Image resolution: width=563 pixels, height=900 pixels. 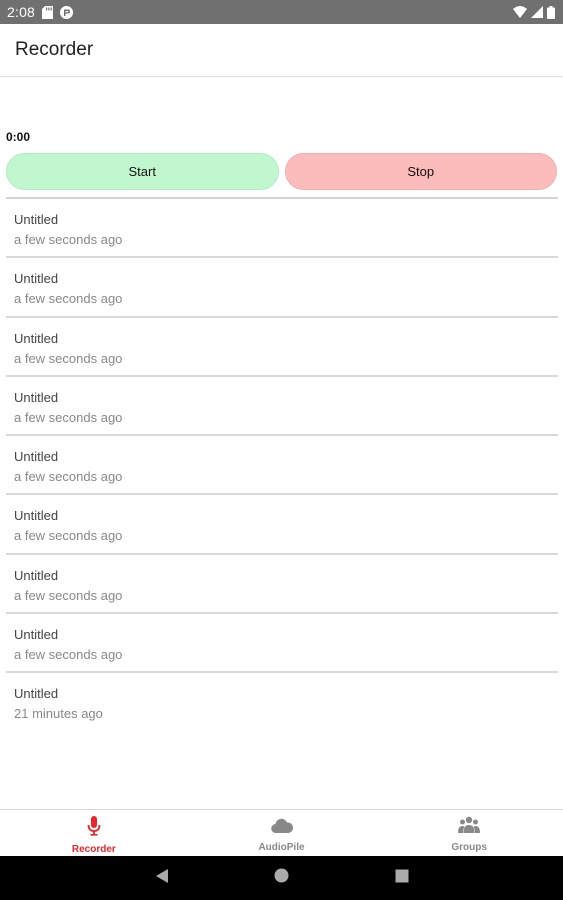 I want to click on status-left: 2:08, so click(x=40, y=12).